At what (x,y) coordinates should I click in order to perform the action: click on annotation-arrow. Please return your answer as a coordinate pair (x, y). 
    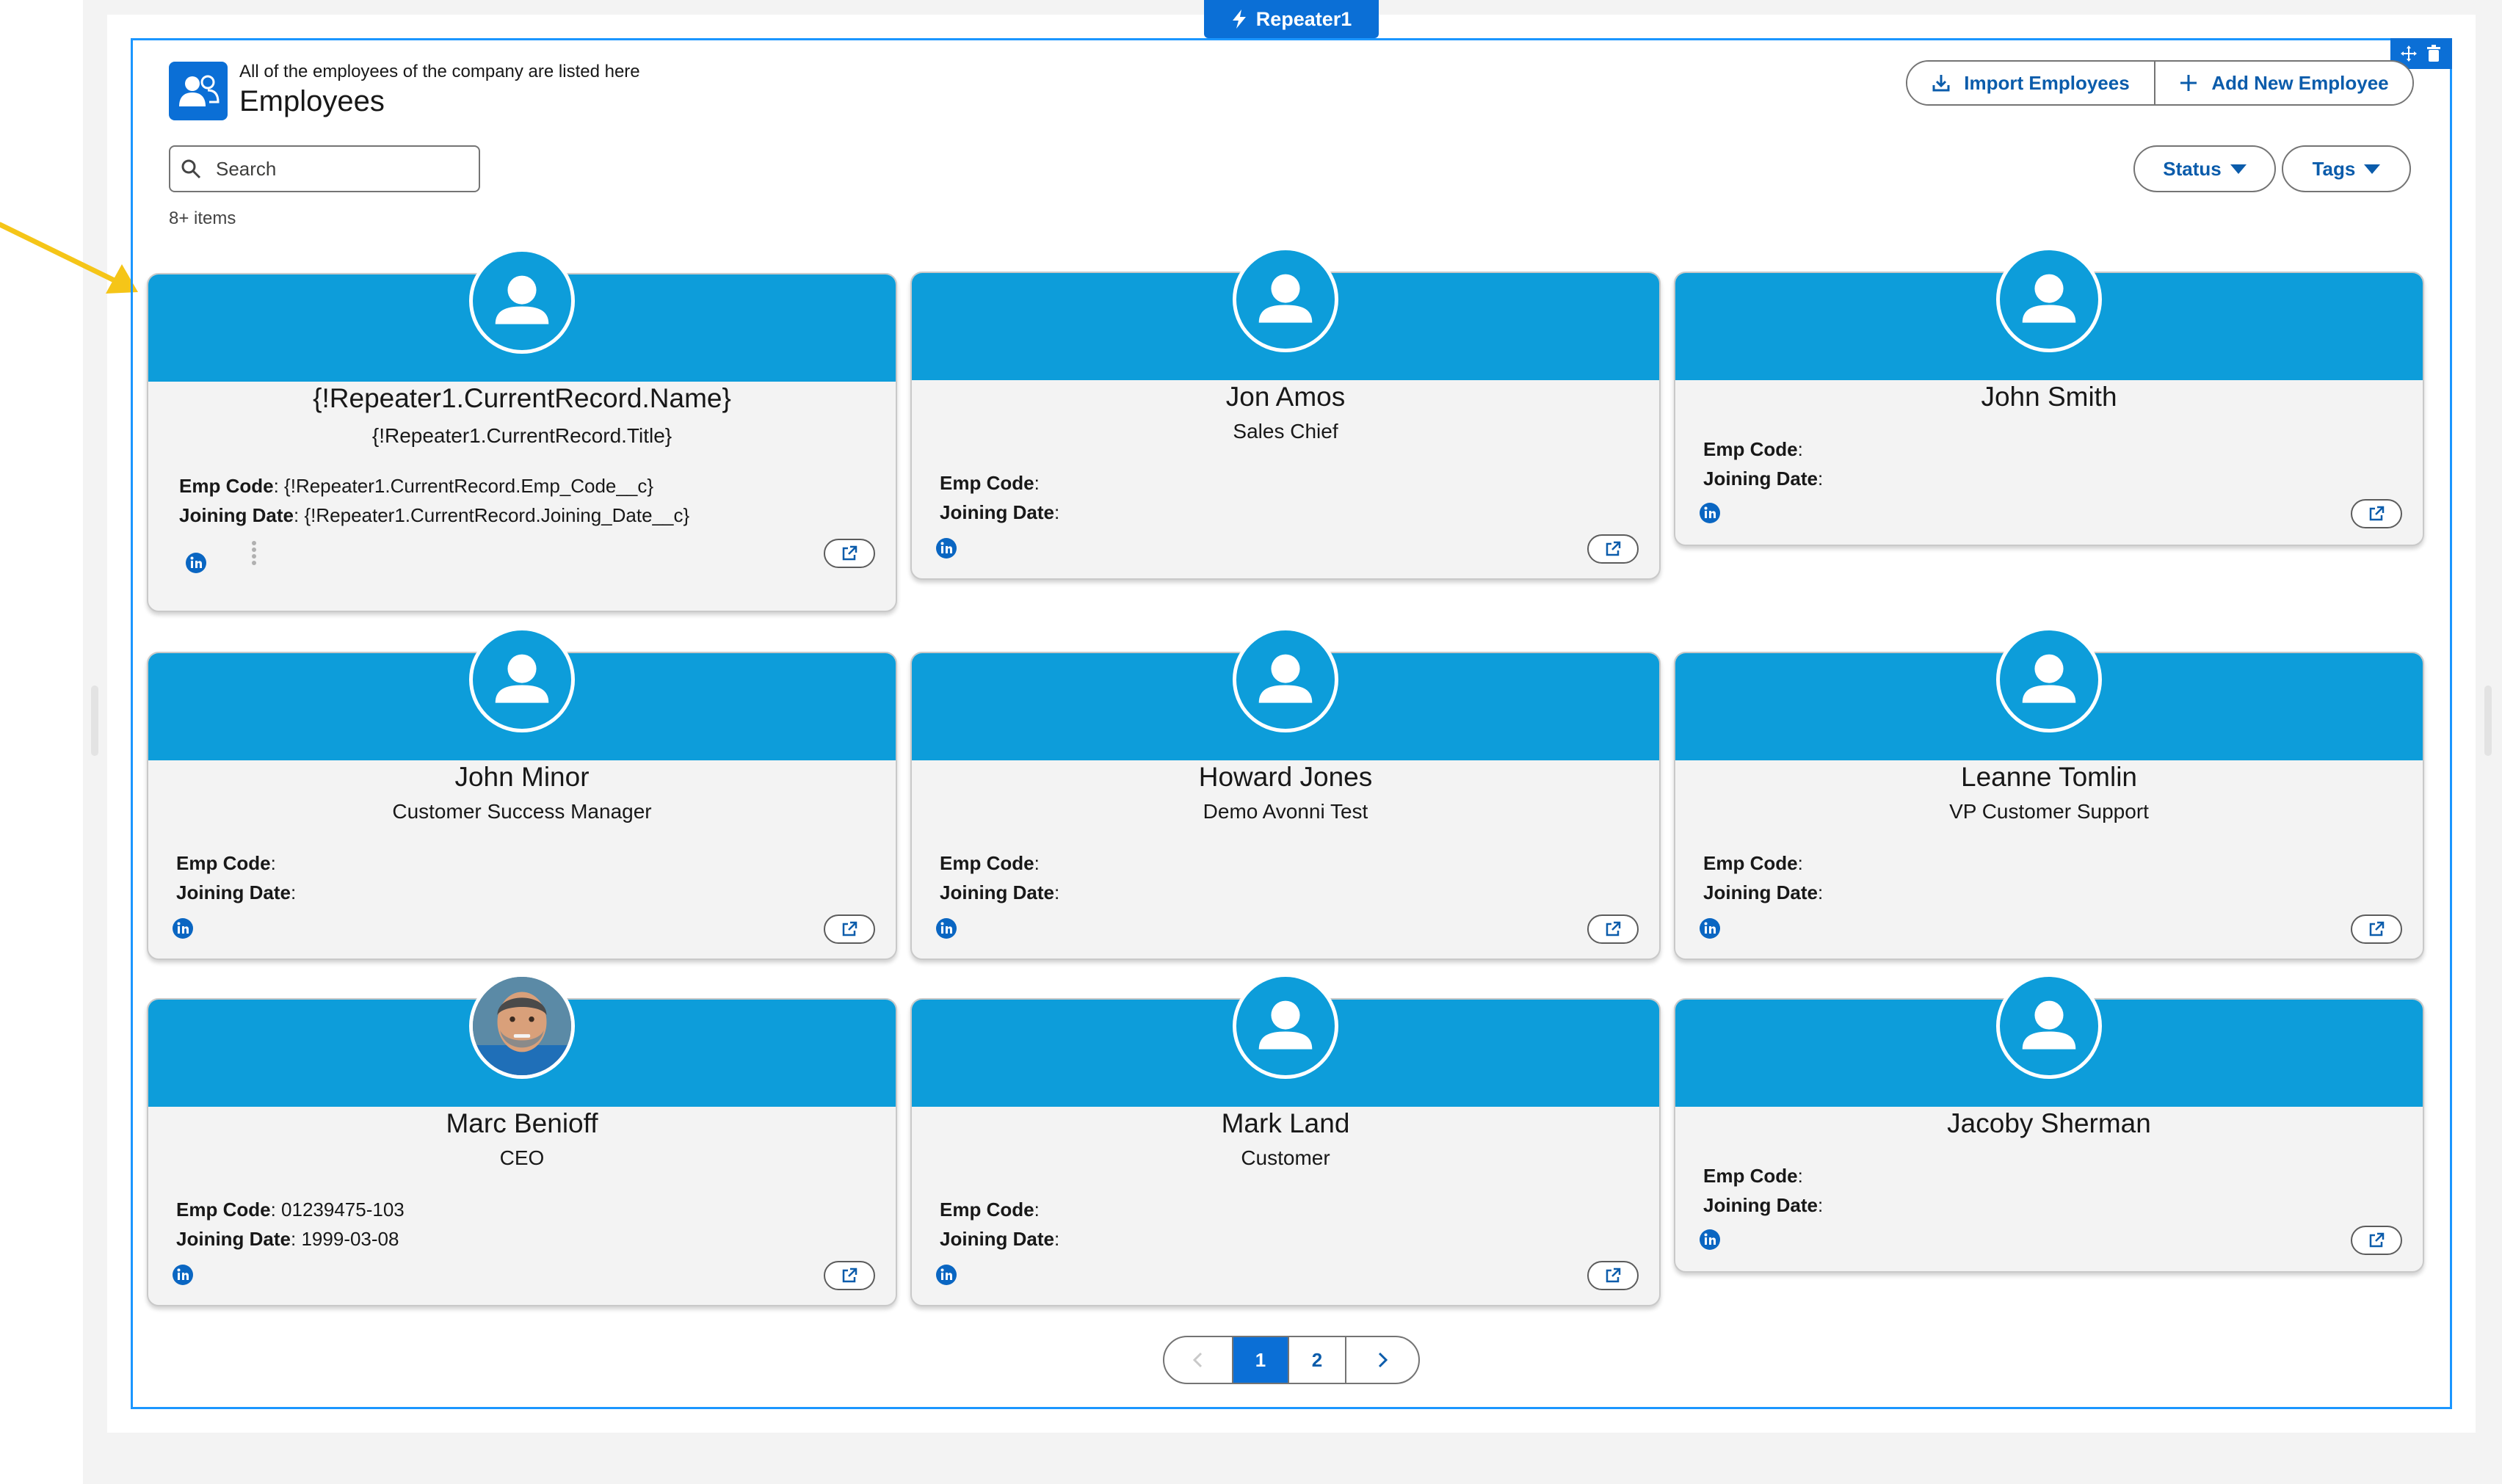
    Looking at the image, I should click on (69, 258).